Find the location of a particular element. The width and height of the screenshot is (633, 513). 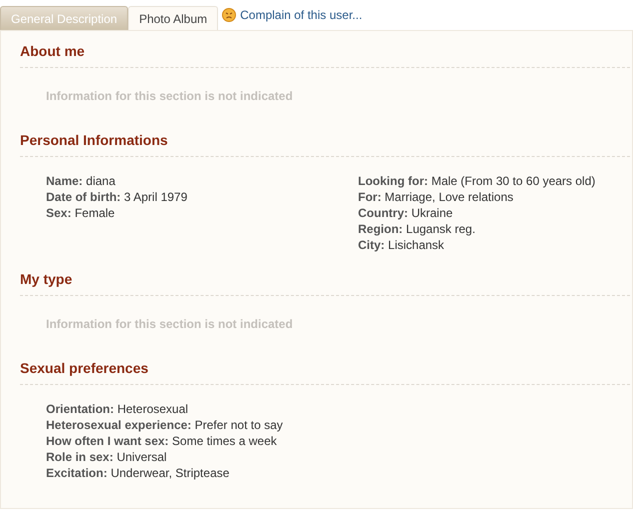

section-heading: About me is located at coordinates (53, 51).